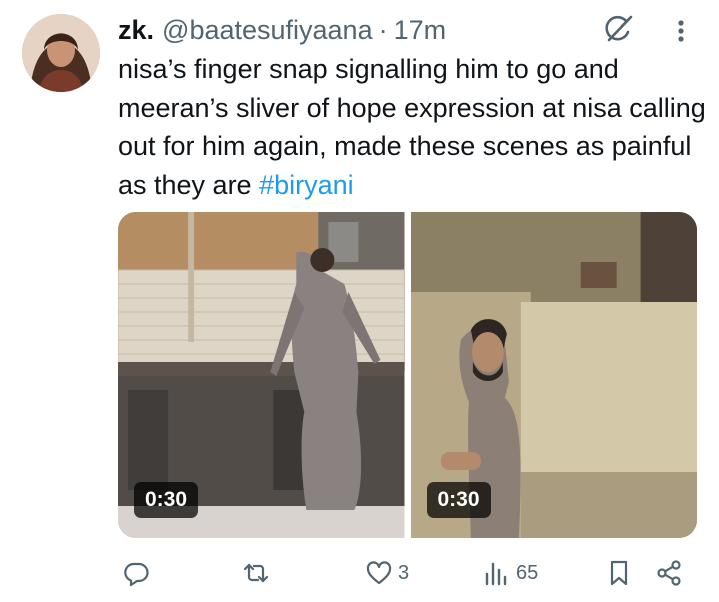  What do you see at coordinates (267, 30) in the screenshot?
I see `user-handle: @baatesufiyaana` at bounding box center [267, 30].